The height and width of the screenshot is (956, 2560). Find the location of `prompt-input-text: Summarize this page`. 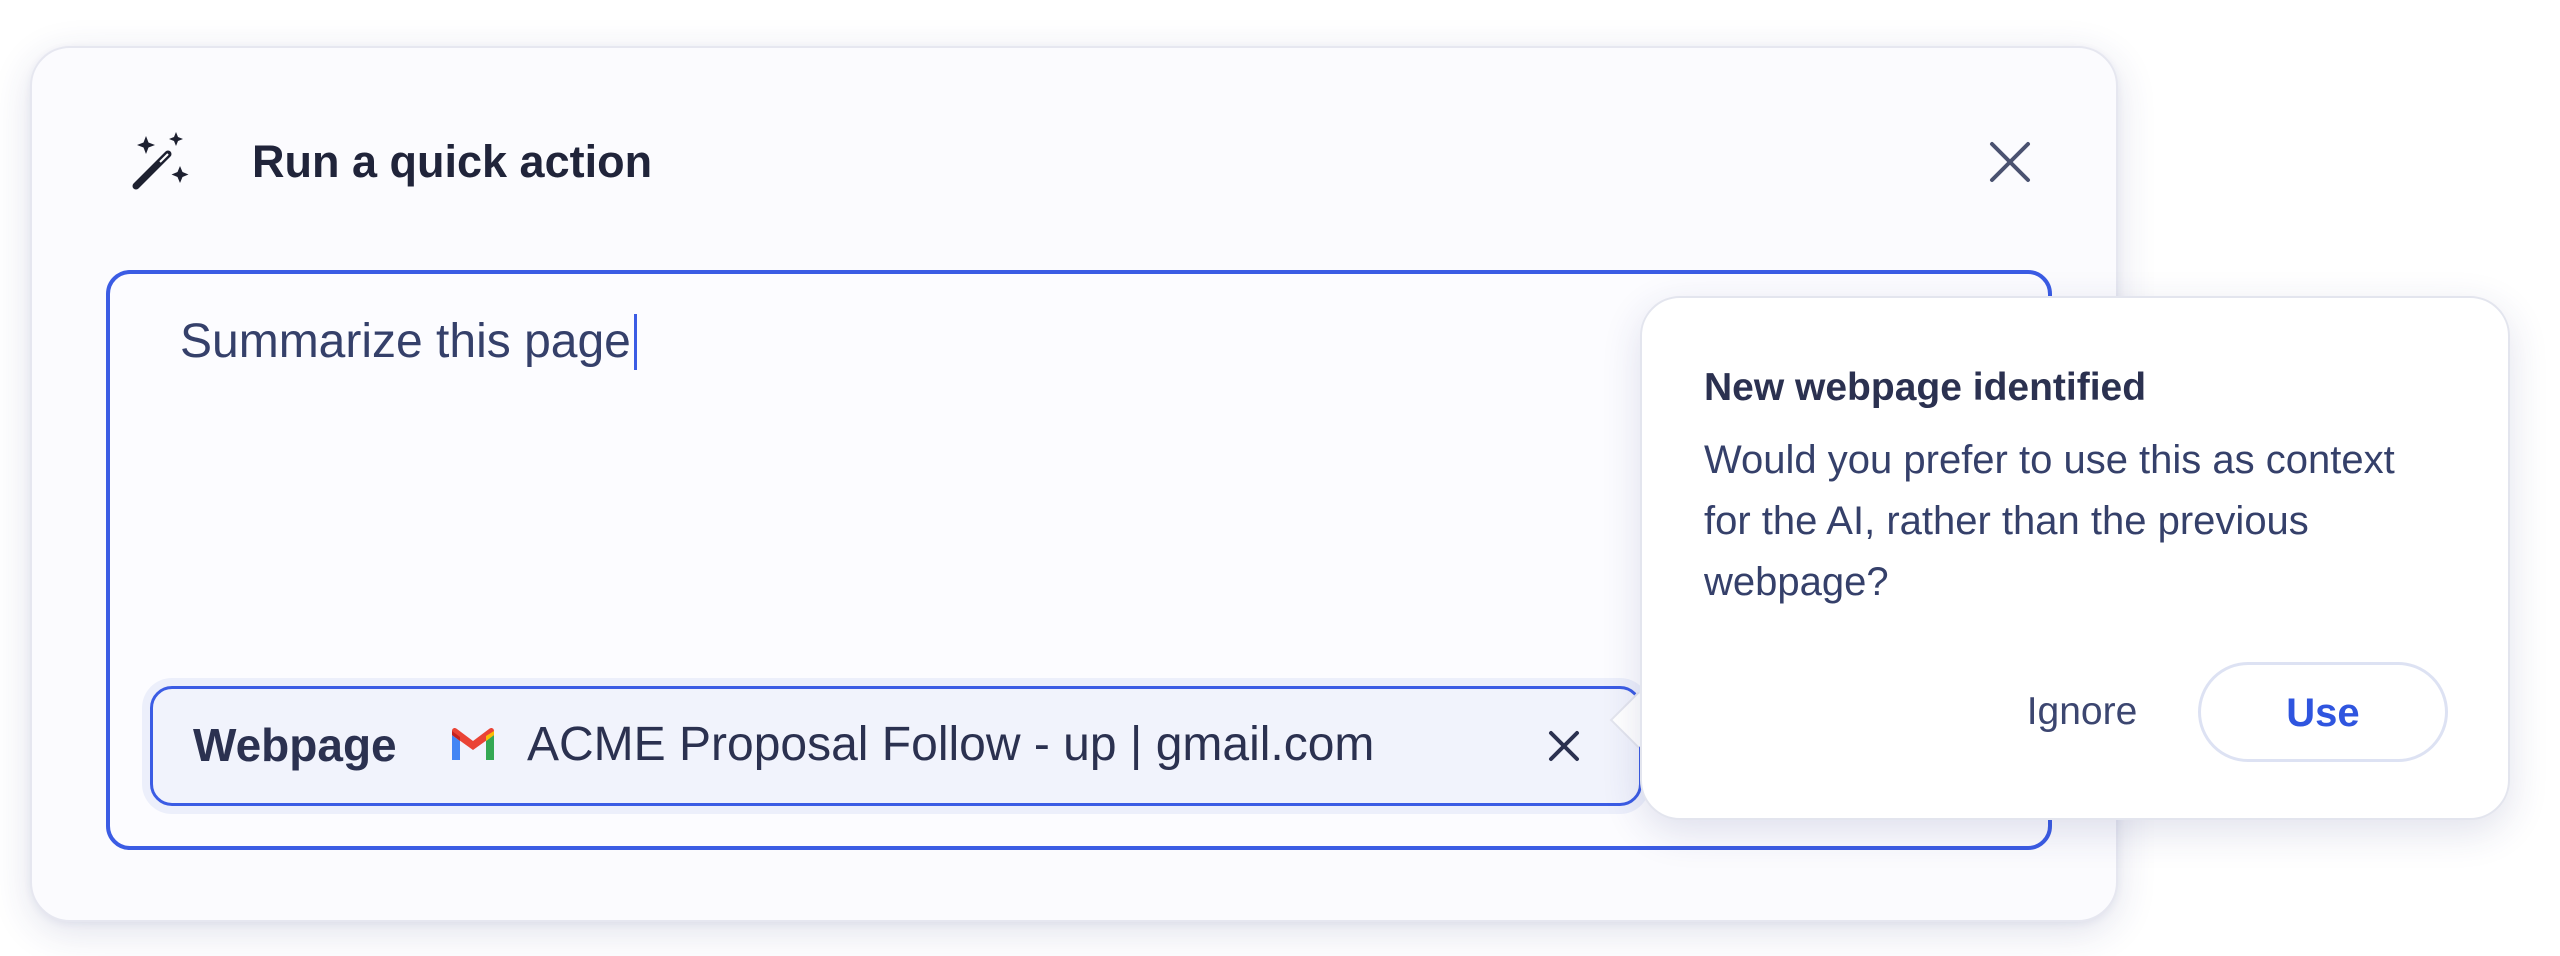

prompt-input-text: Summarize this page is located at coordinates (408, 342).